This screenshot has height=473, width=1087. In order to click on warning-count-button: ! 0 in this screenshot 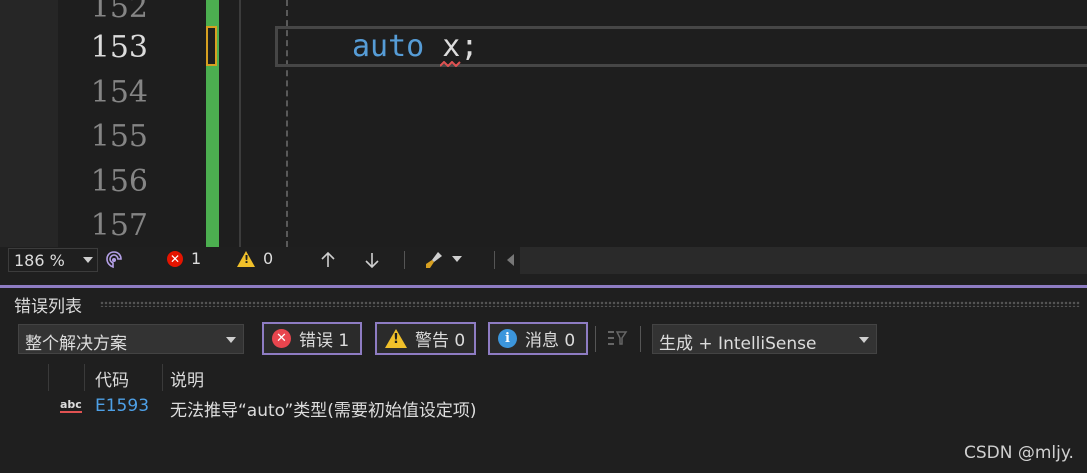, I will do `click(255, 258)`.